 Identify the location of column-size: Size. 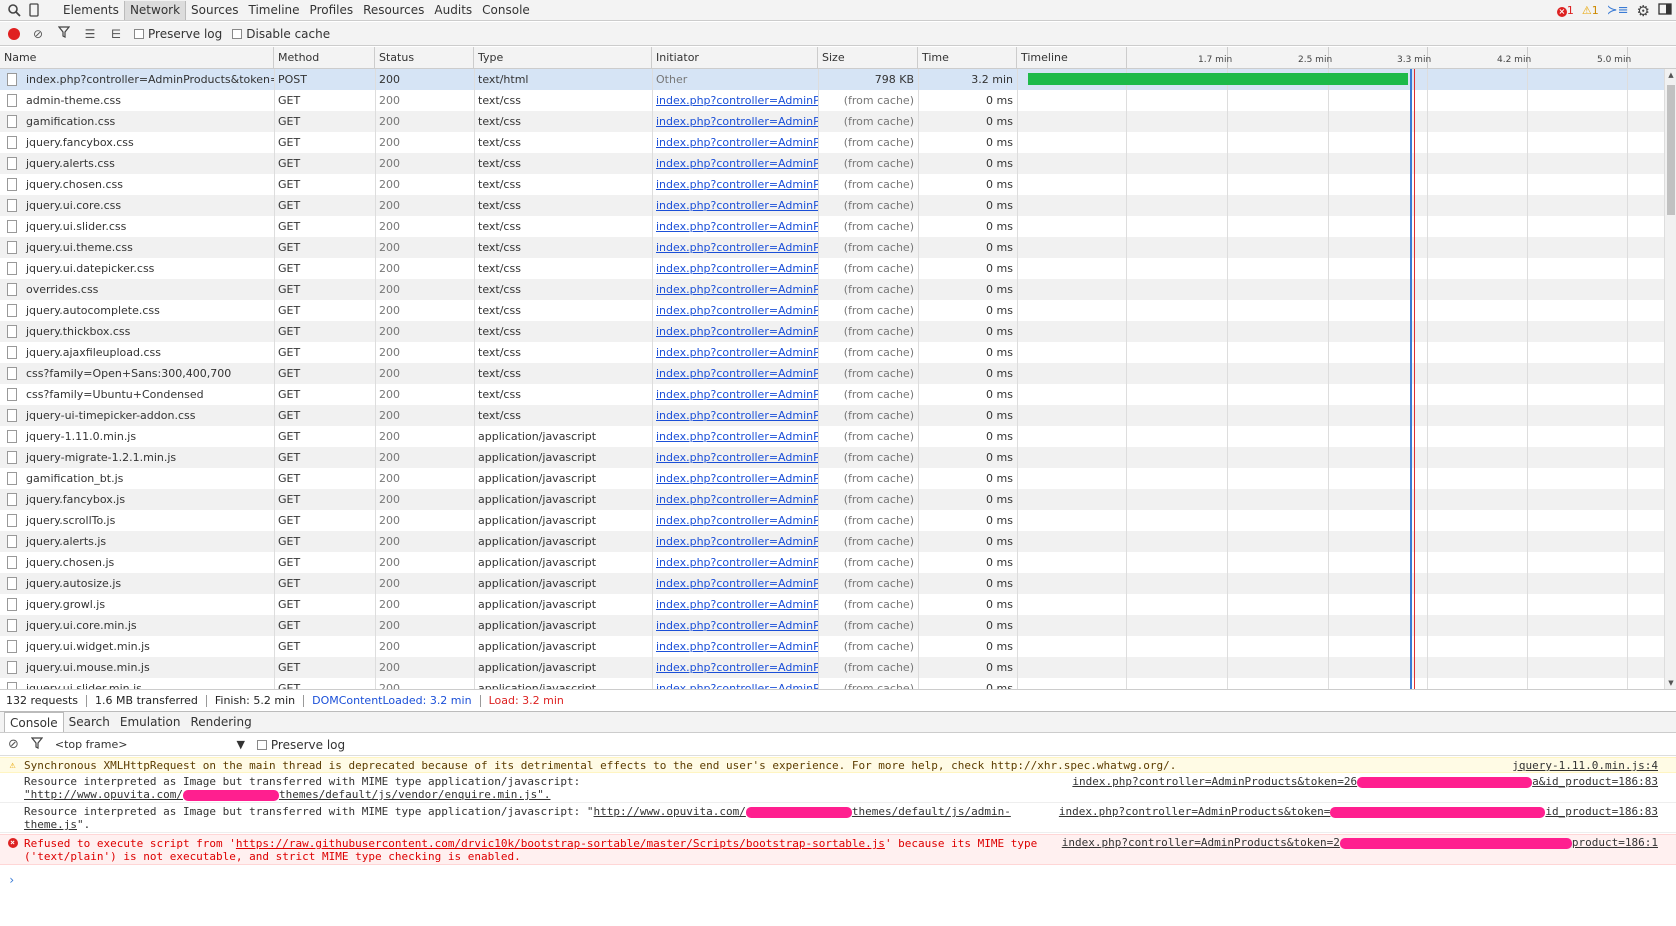
(868, 58).